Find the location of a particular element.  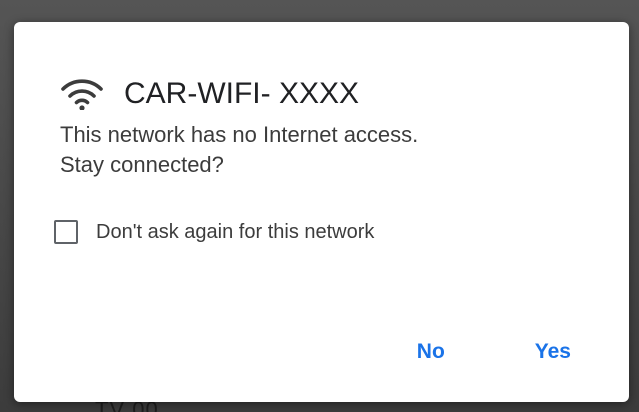

wifi-icon is located at coordinates (82, 94).